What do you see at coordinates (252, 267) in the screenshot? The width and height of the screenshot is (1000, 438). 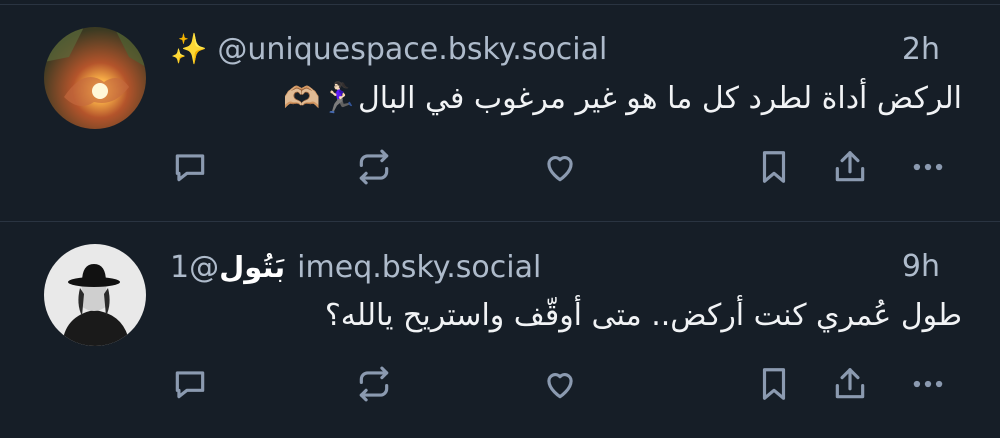 I see `author-display-name: بَتُول` at bounding box center [252, 267].